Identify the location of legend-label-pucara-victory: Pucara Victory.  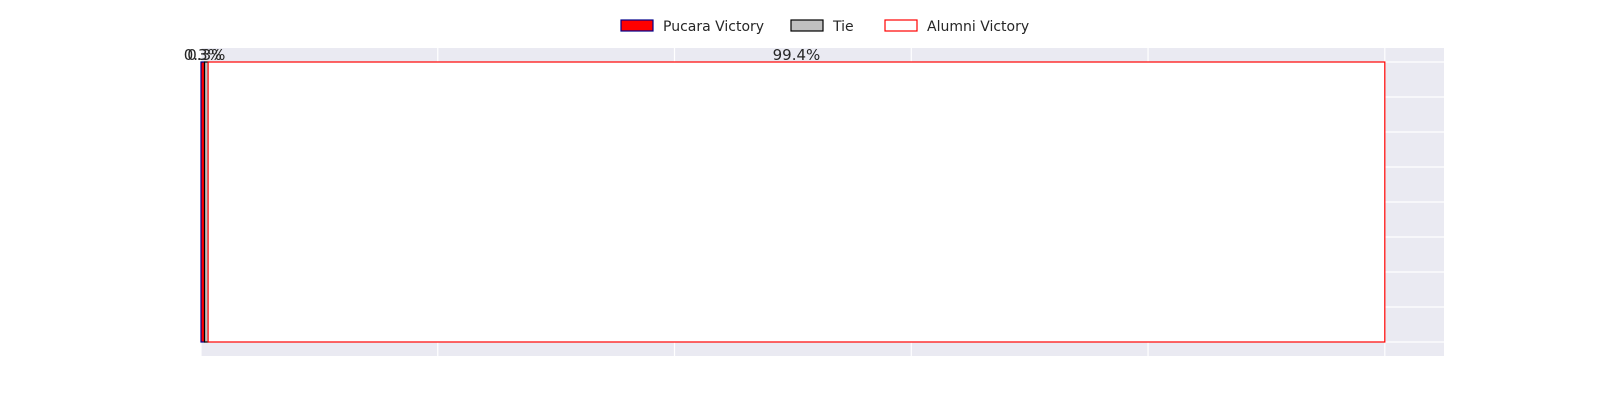
(713, 27).